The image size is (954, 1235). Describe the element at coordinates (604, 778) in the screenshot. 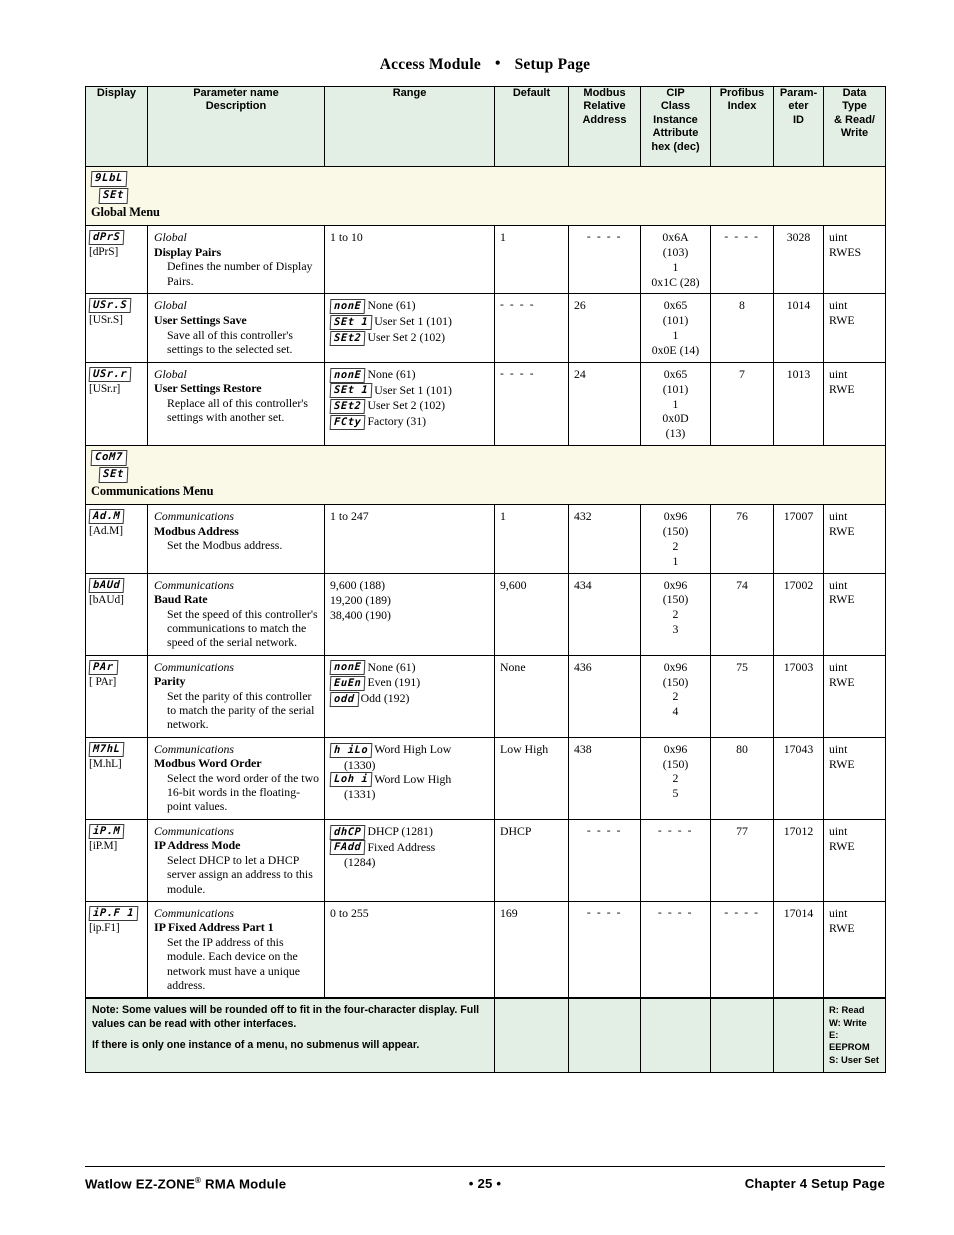

I see `cell-modbus-address: 438` at that location.